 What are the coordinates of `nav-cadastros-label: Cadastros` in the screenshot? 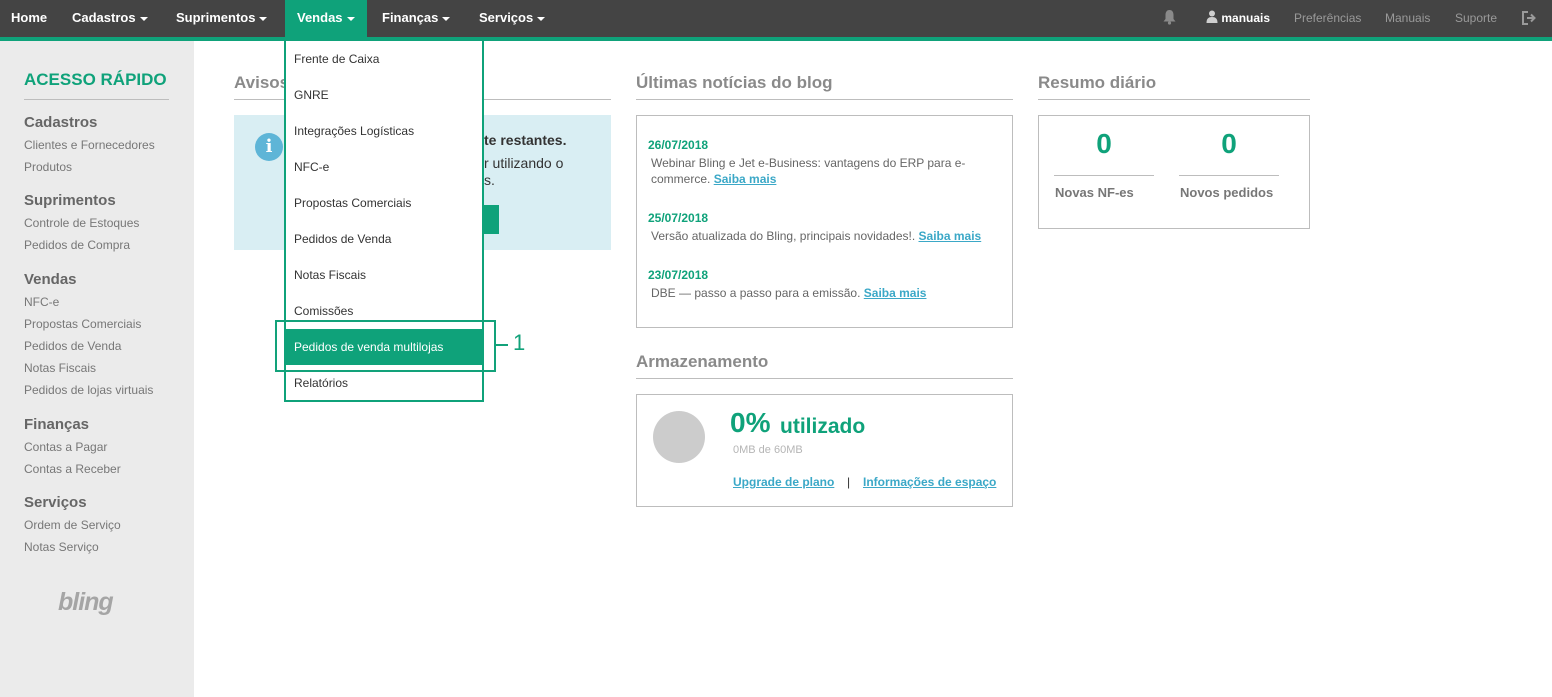 It's located at (104, 17).